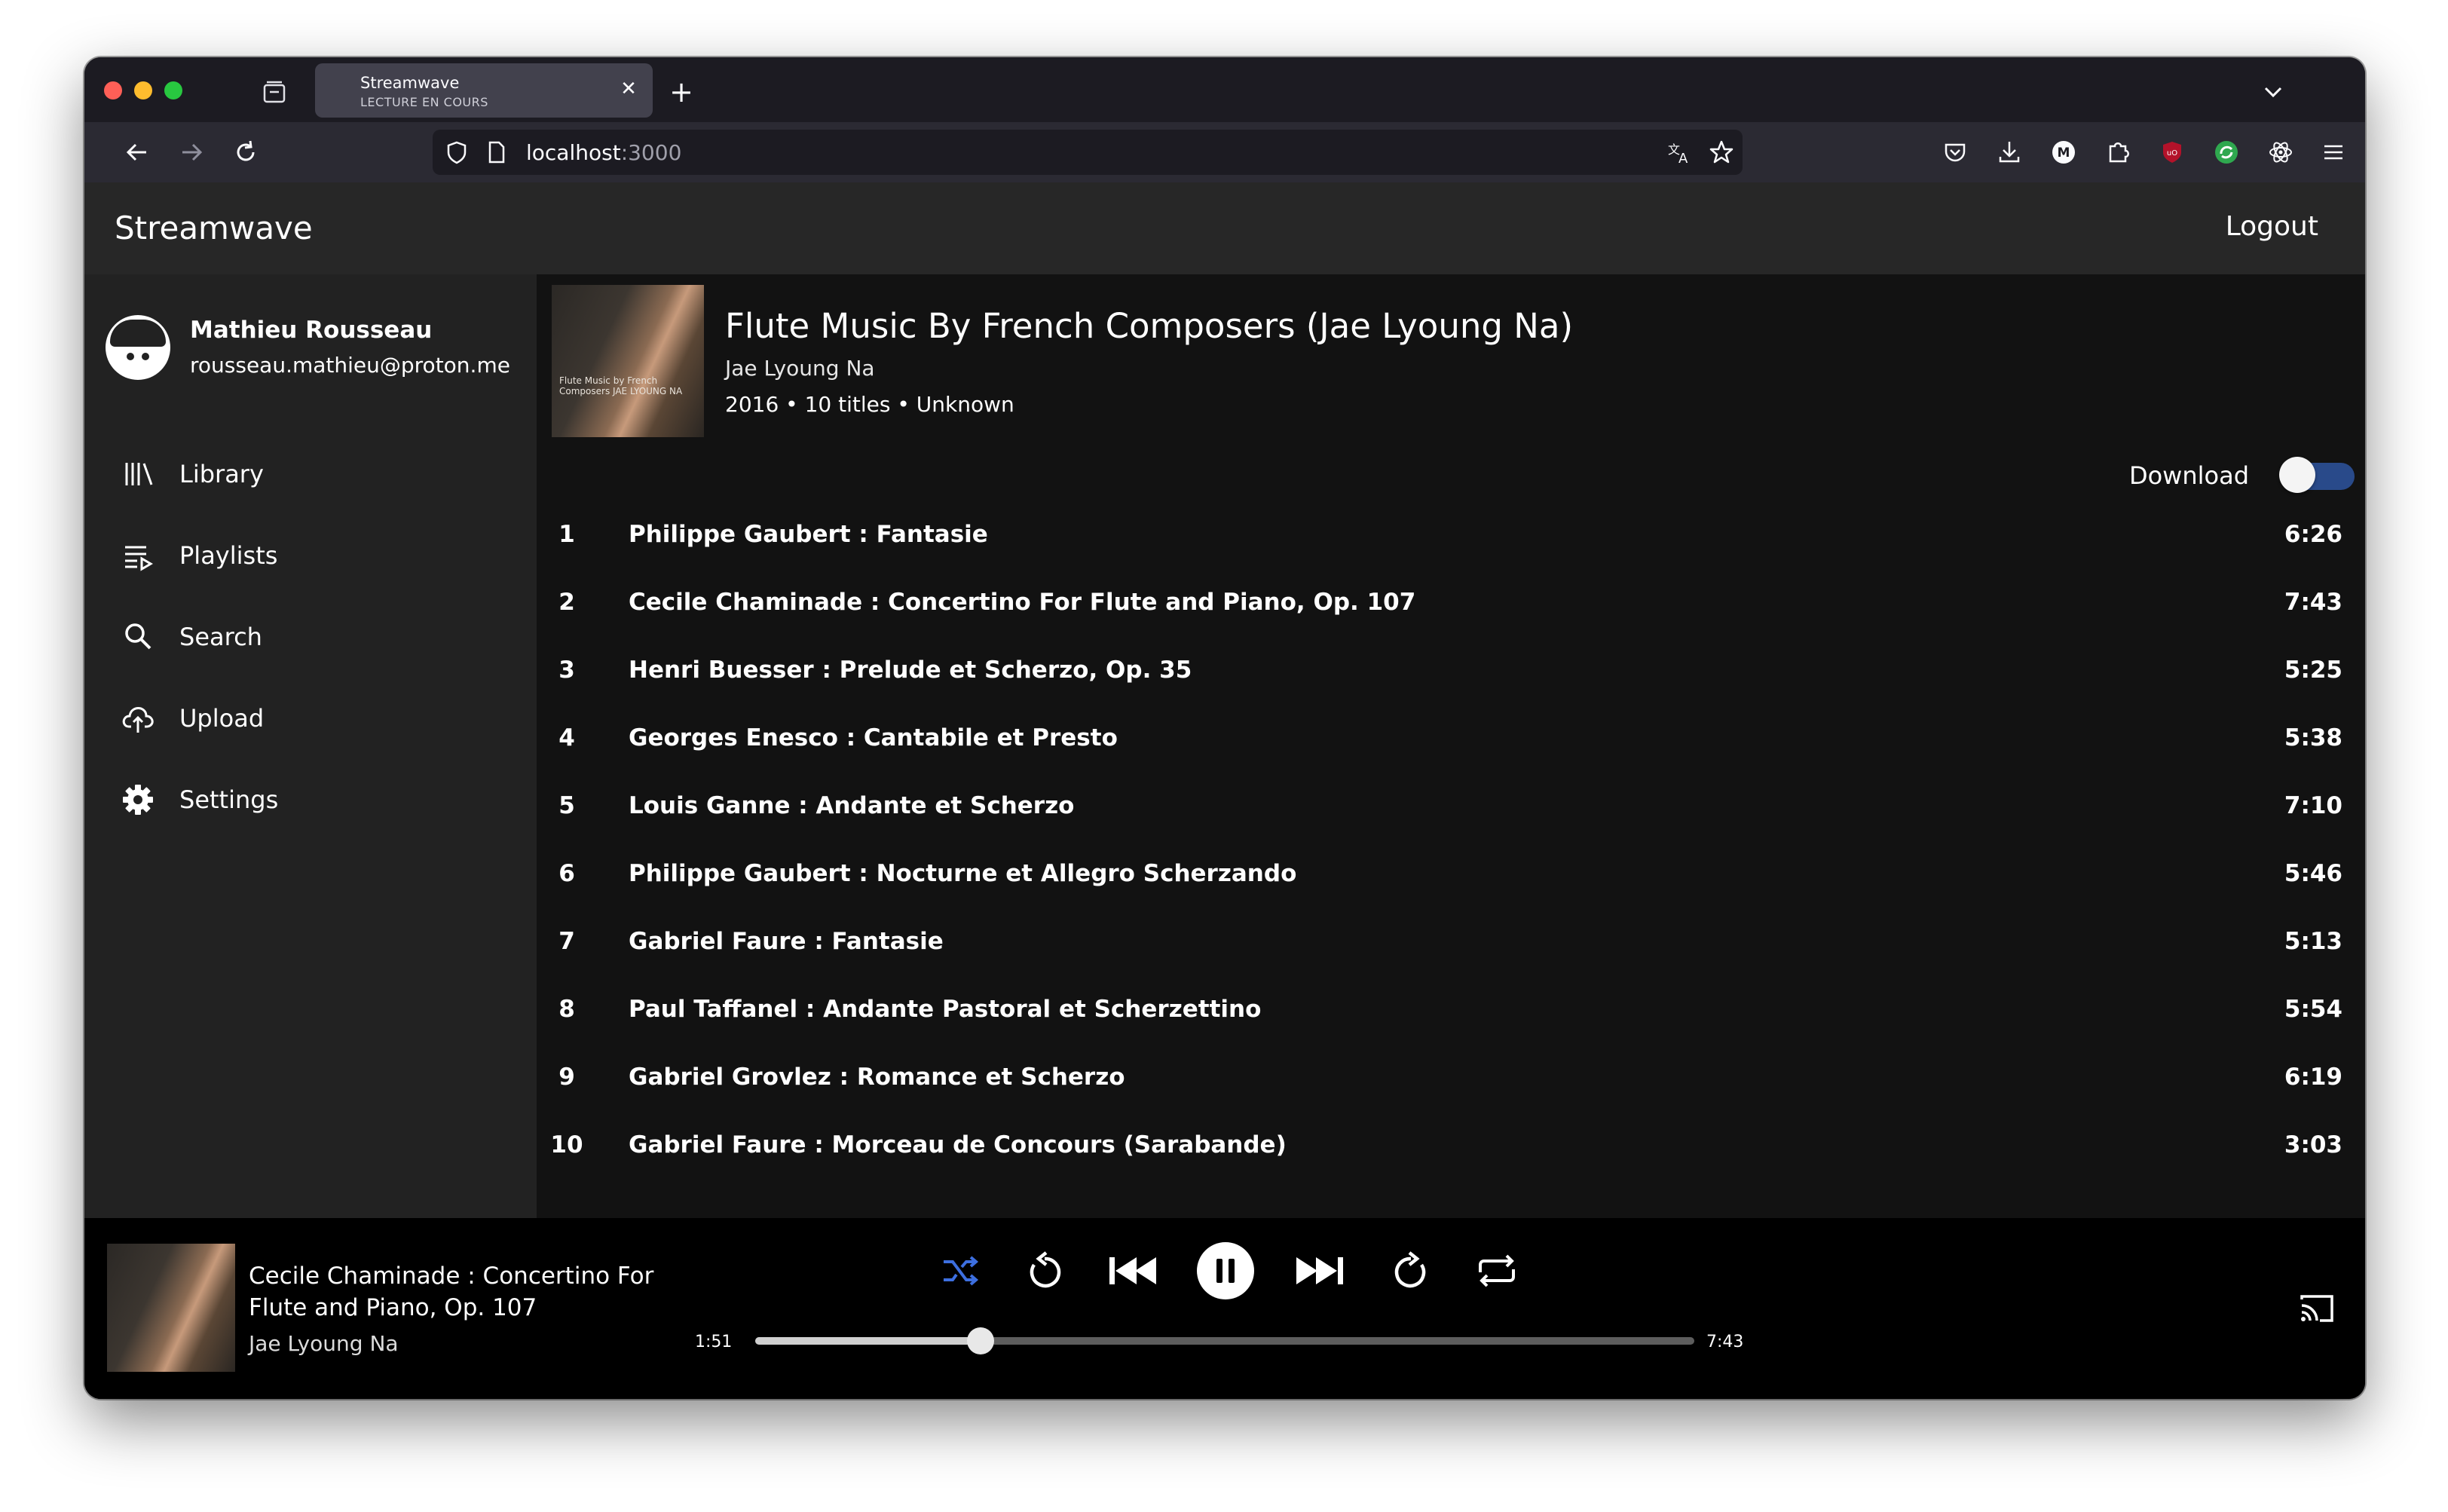 The height and width of the screenshot is (1512, 2448). What do you see at coordinates (2009, 152) in the screenshot?
I see `downloads-icon` at bounding box center [2009, 152].